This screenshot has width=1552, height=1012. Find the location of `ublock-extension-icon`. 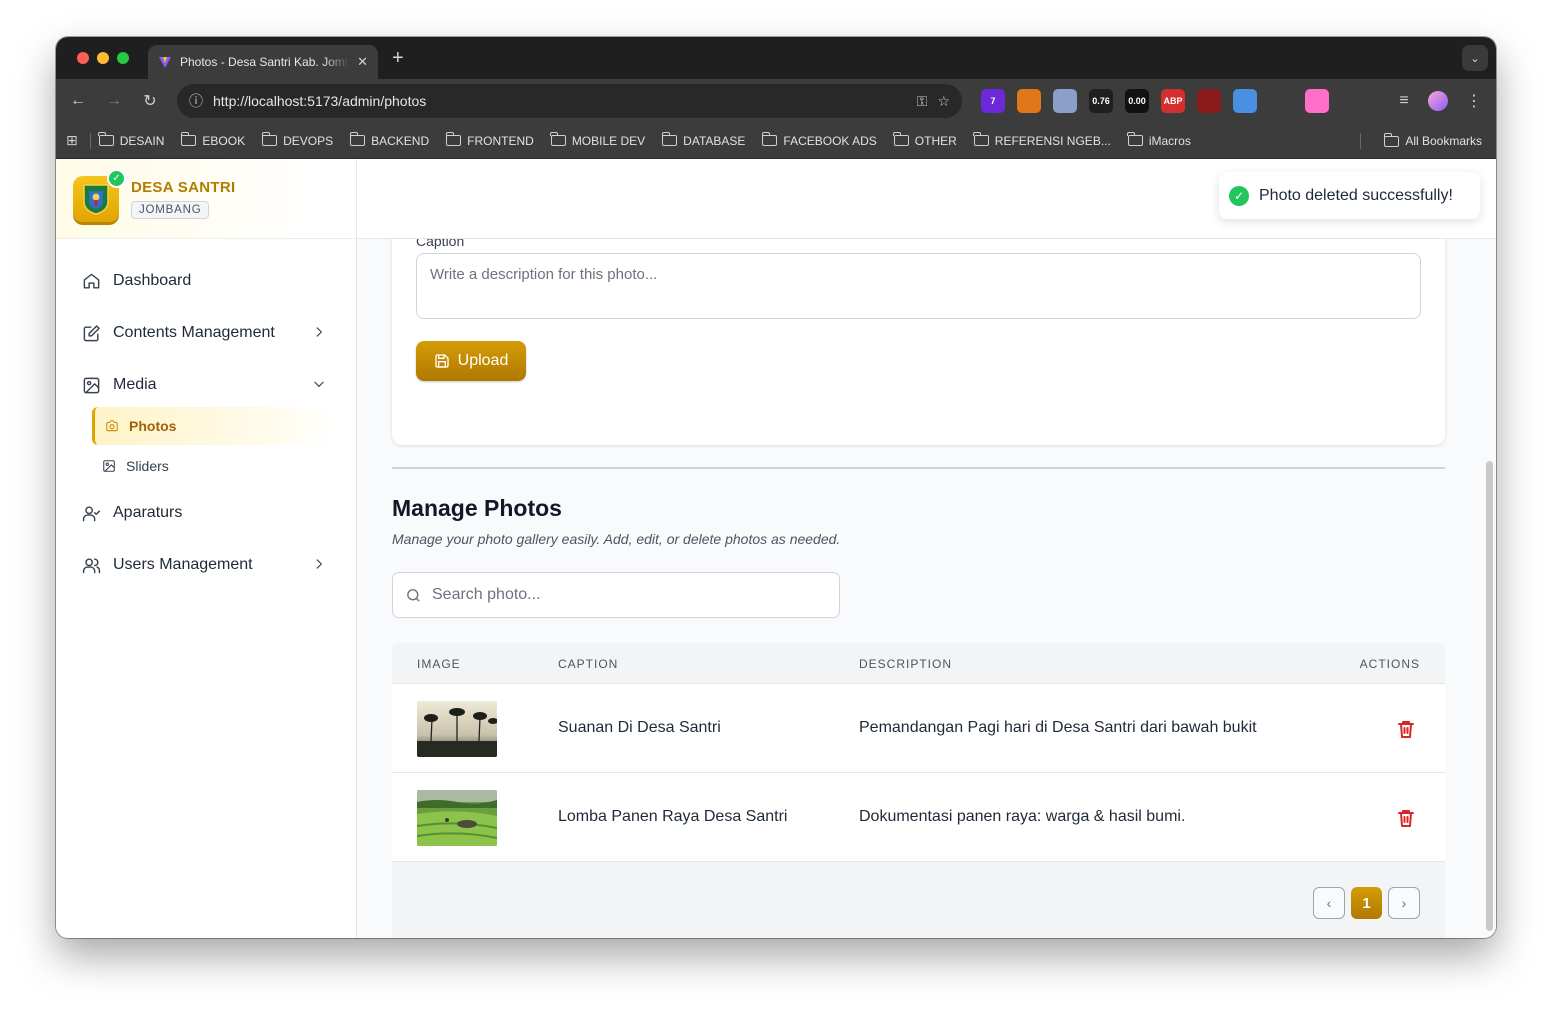

ublock-extension-icon is located at coordinates (1209, 101).